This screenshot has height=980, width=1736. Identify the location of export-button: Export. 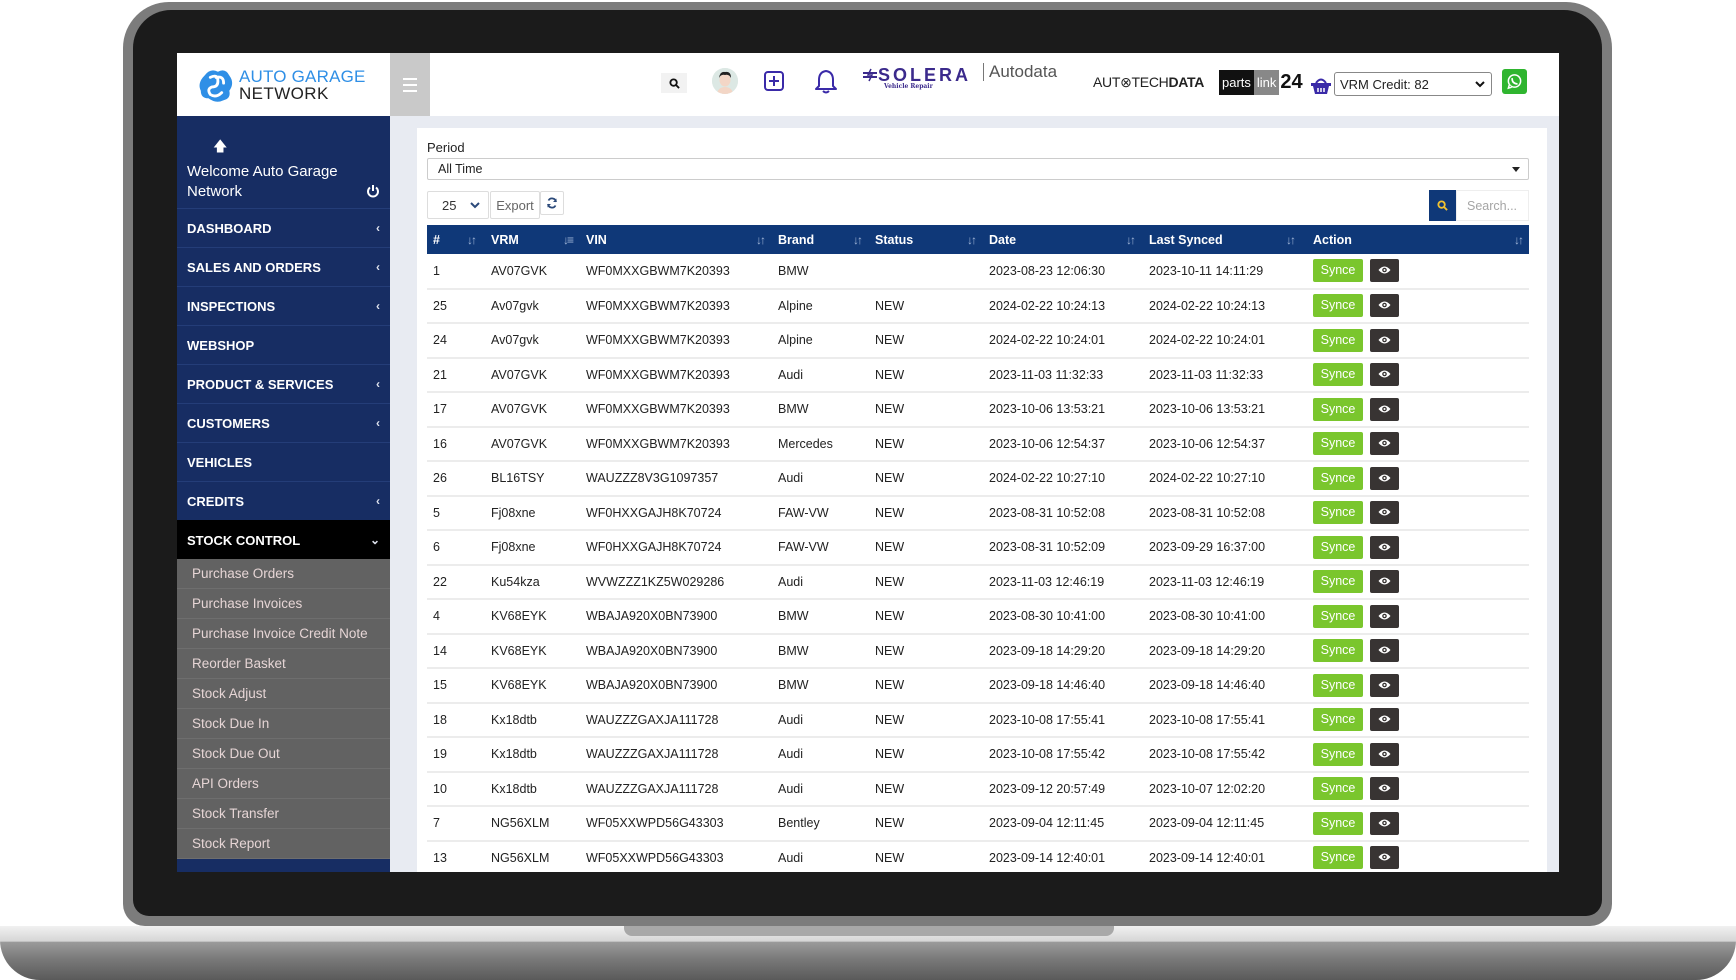
(515, 205).